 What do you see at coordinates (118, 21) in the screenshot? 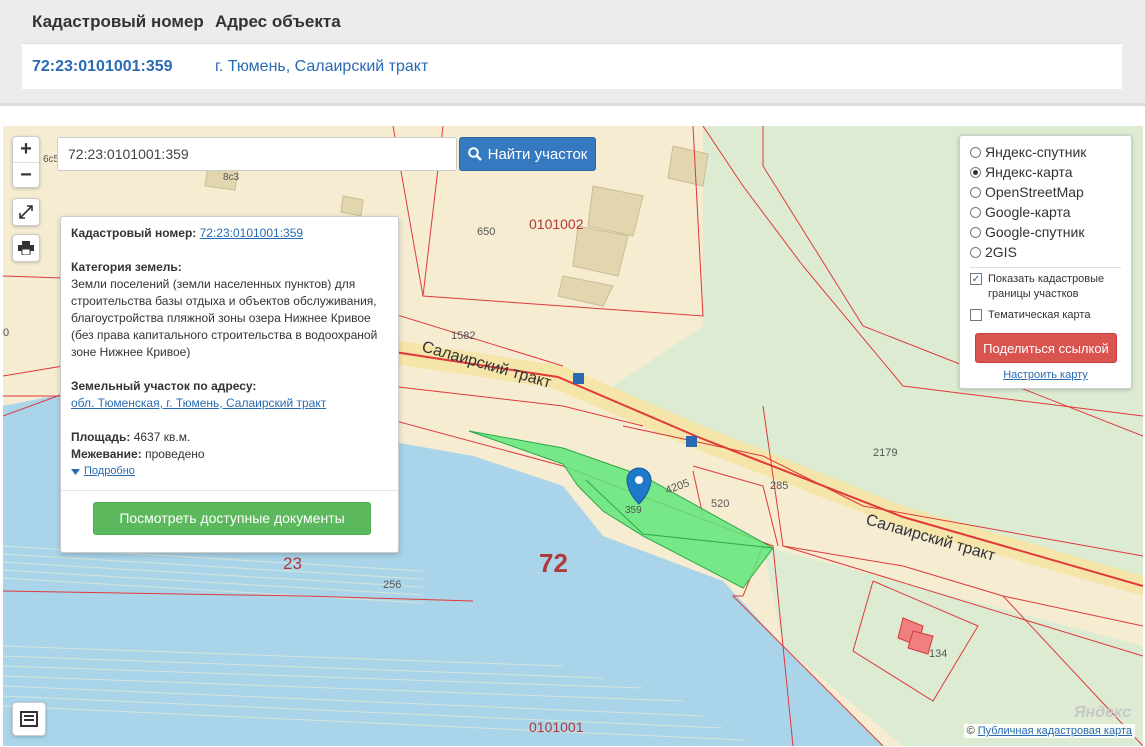
I see `header-cadastral-number: Кадастровый номер` at bounding box center [118, 21].